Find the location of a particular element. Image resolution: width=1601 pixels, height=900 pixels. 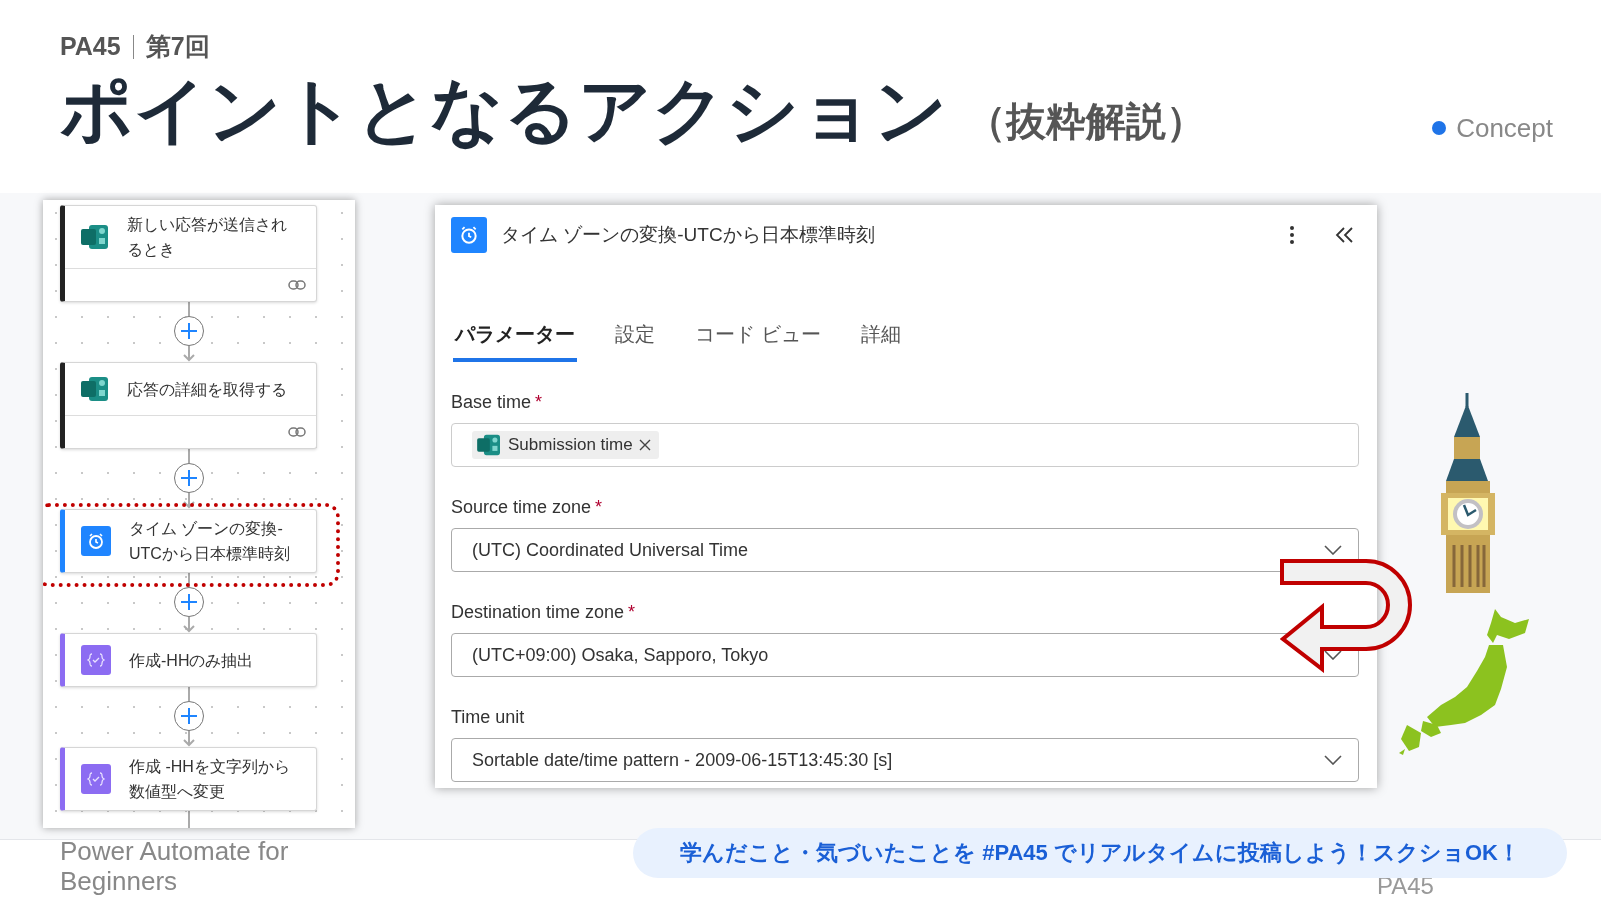

remove-icon is located at coordinates (644, 445).